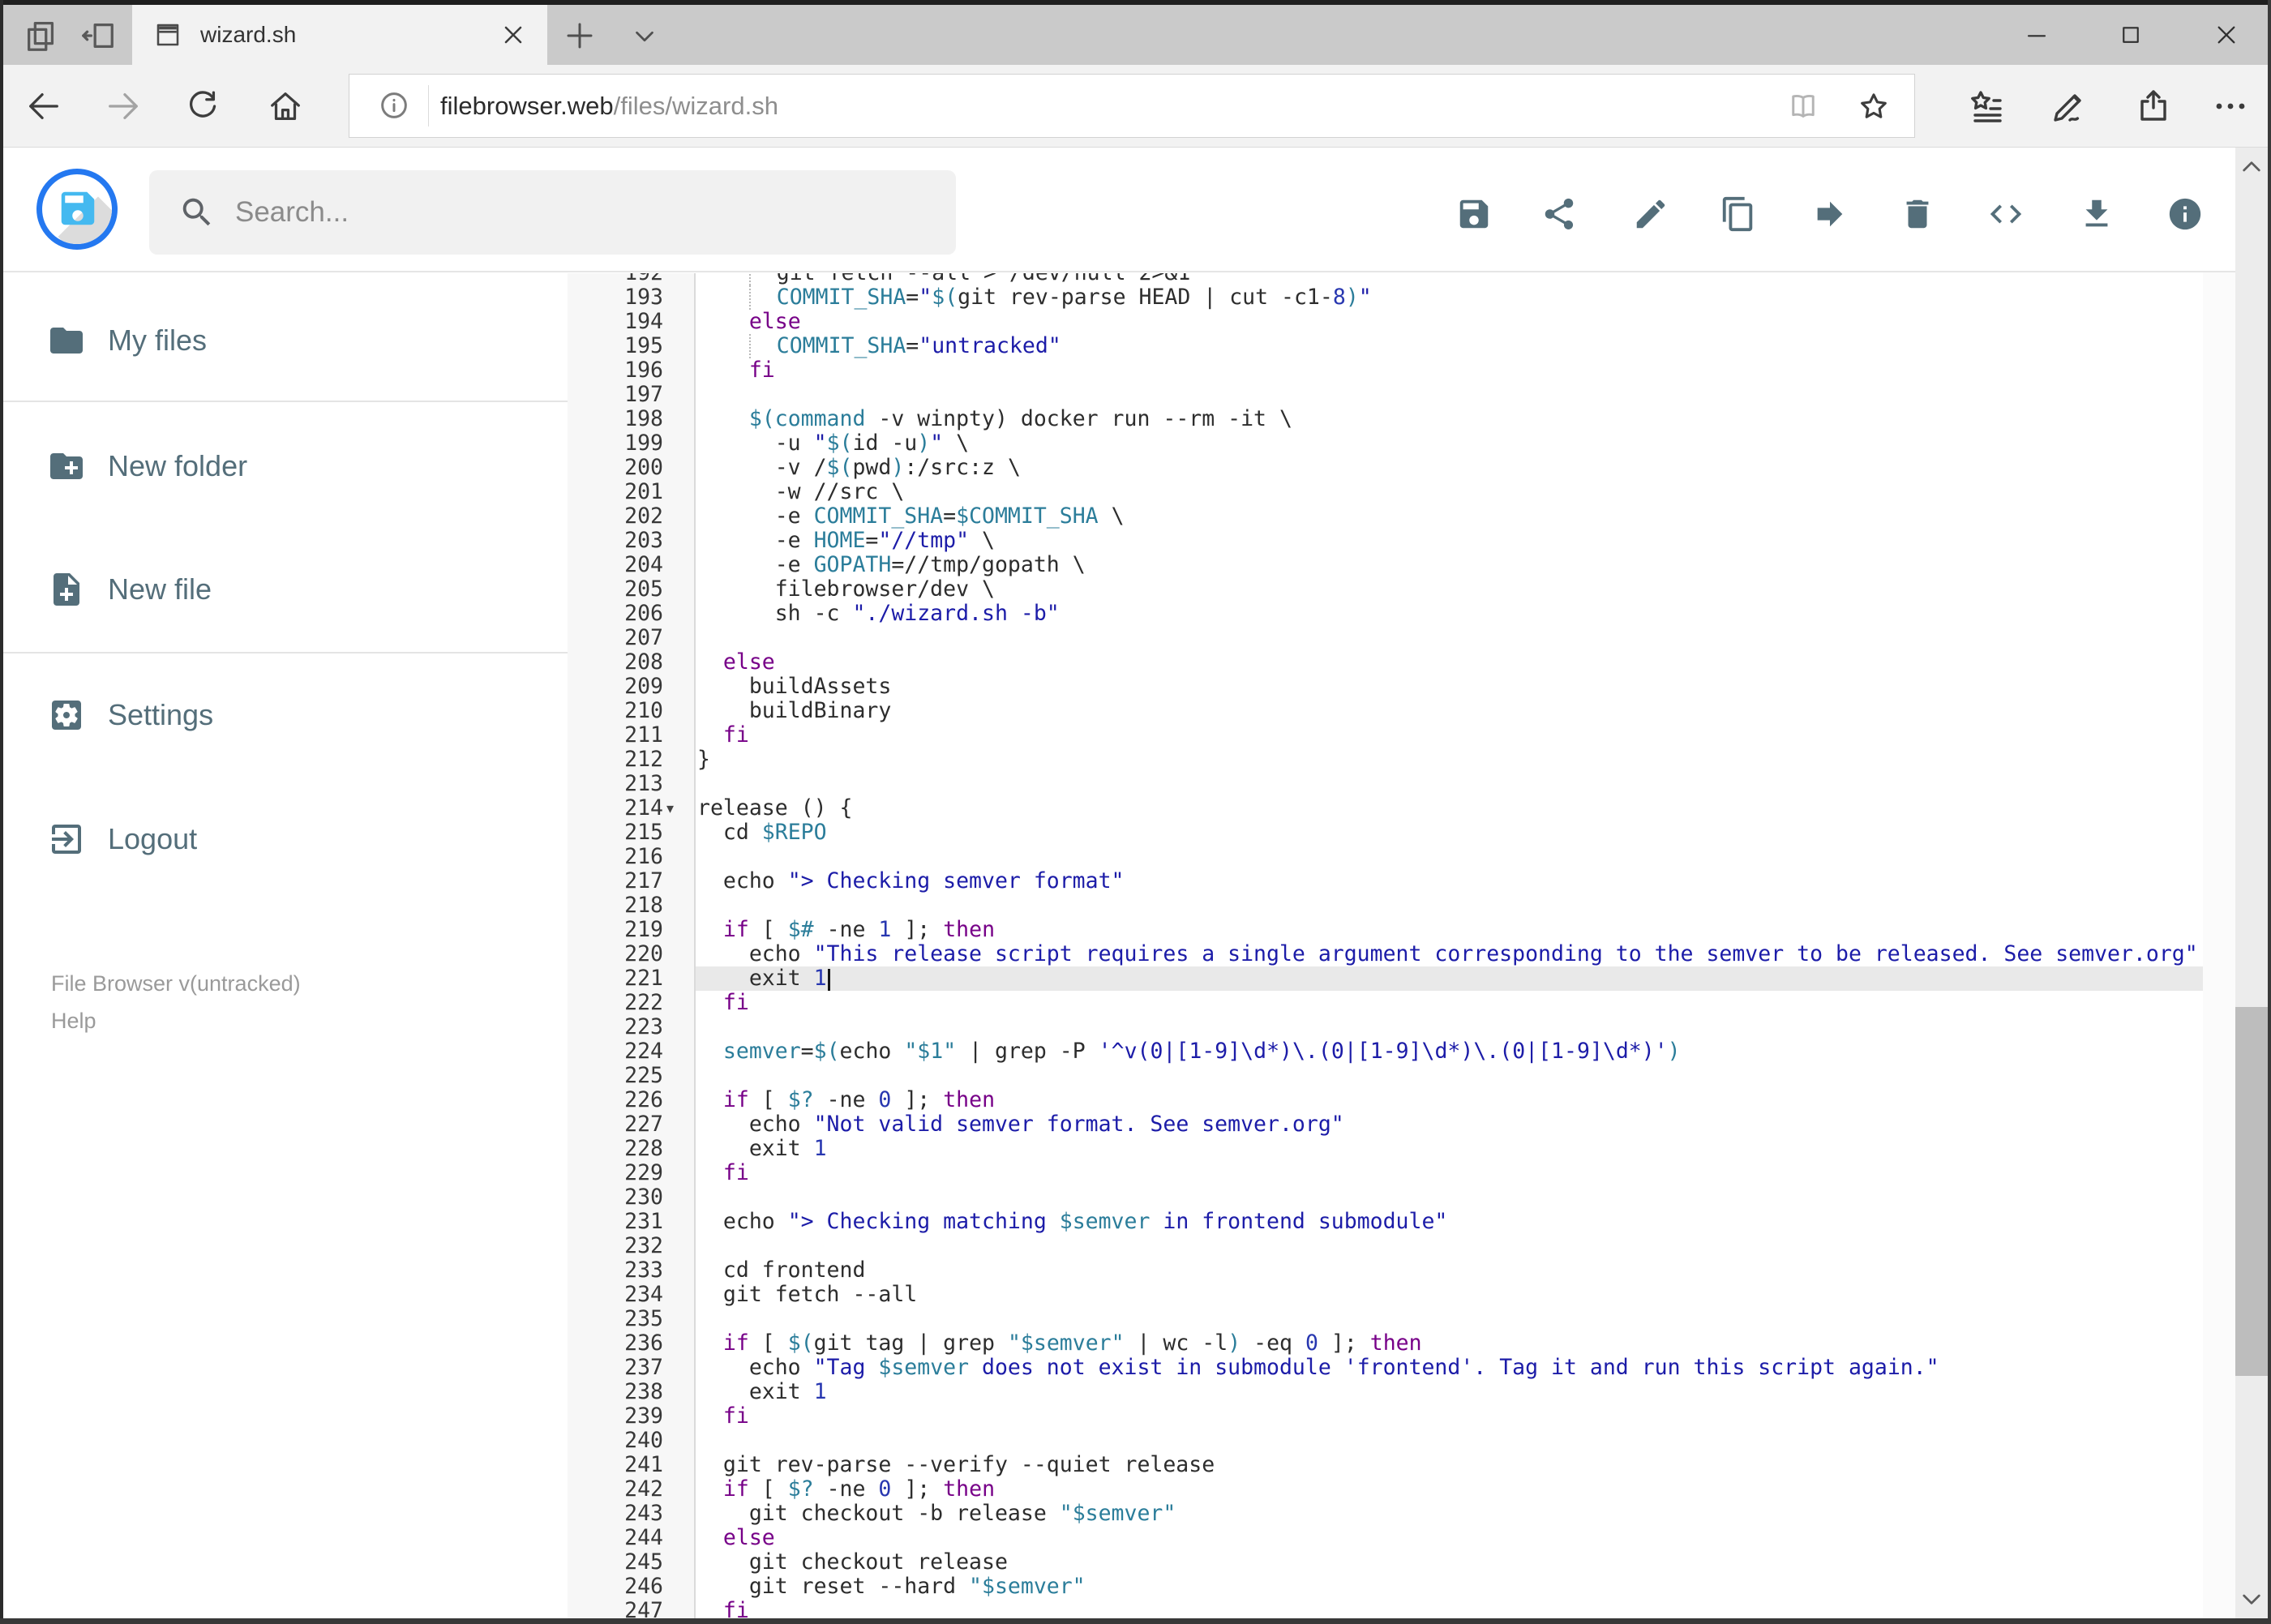  I want to click on code-line-192: 192 git fetch --all > /dev/null 2>&1, so click(1385, 279).